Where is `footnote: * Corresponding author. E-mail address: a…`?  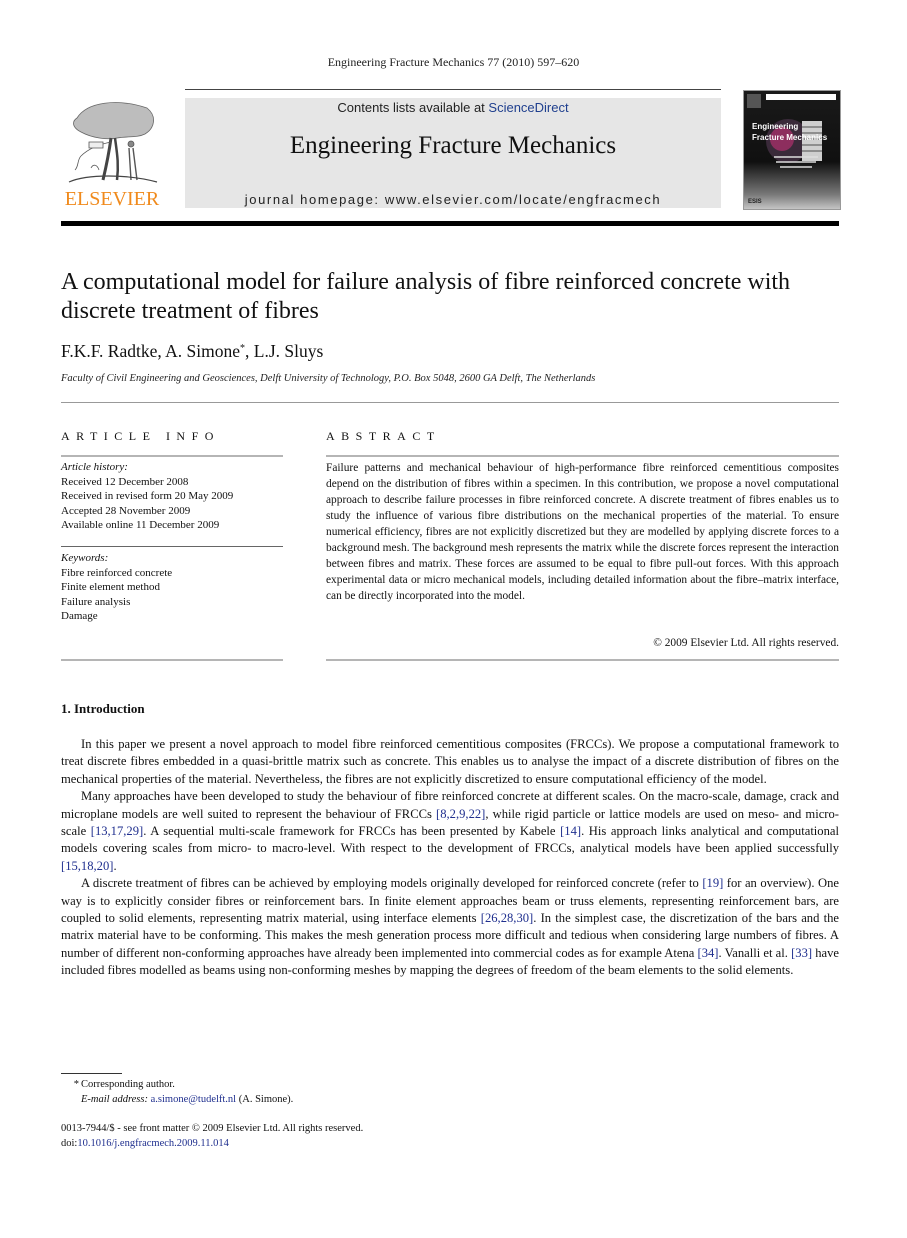 footnote: * Corresponding author. E-mail address: a… is located at coordinates (177, 1092).